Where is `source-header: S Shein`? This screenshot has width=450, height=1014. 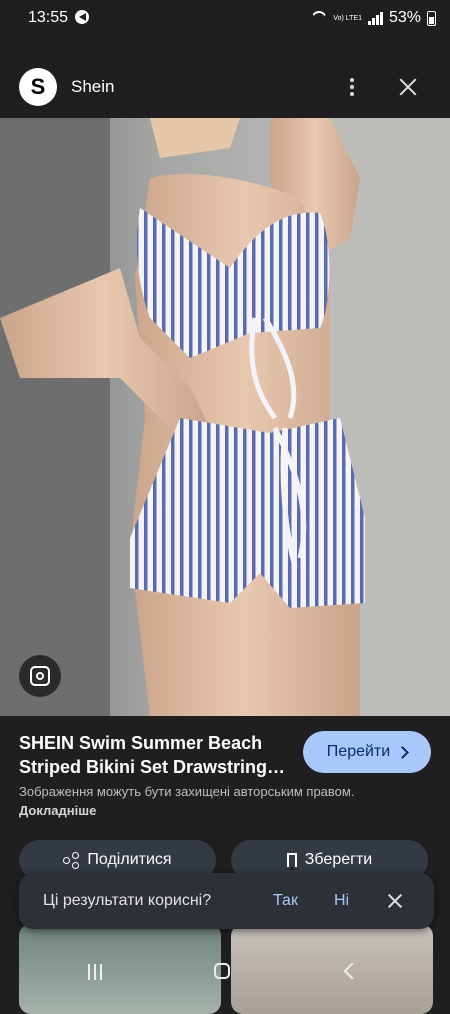 source-header: S Shein is located at coordinates (225, 87).